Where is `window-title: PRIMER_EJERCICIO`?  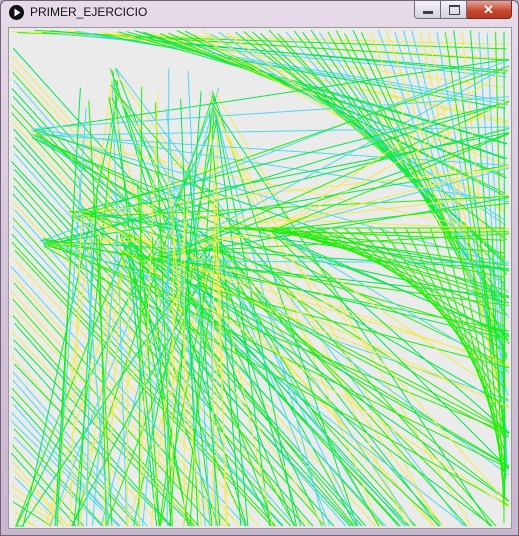
window-title: PRIMER_EJERCICIO is located at coordinates (89, 12).